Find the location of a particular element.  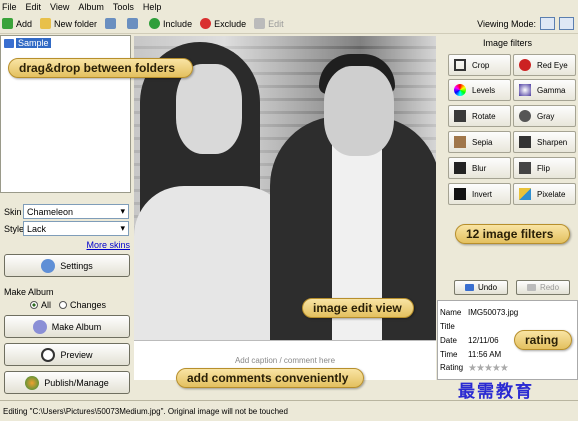

prop-rating: Rating ★ ★ ★ ★ ★ is located at coordinates (474, 368).